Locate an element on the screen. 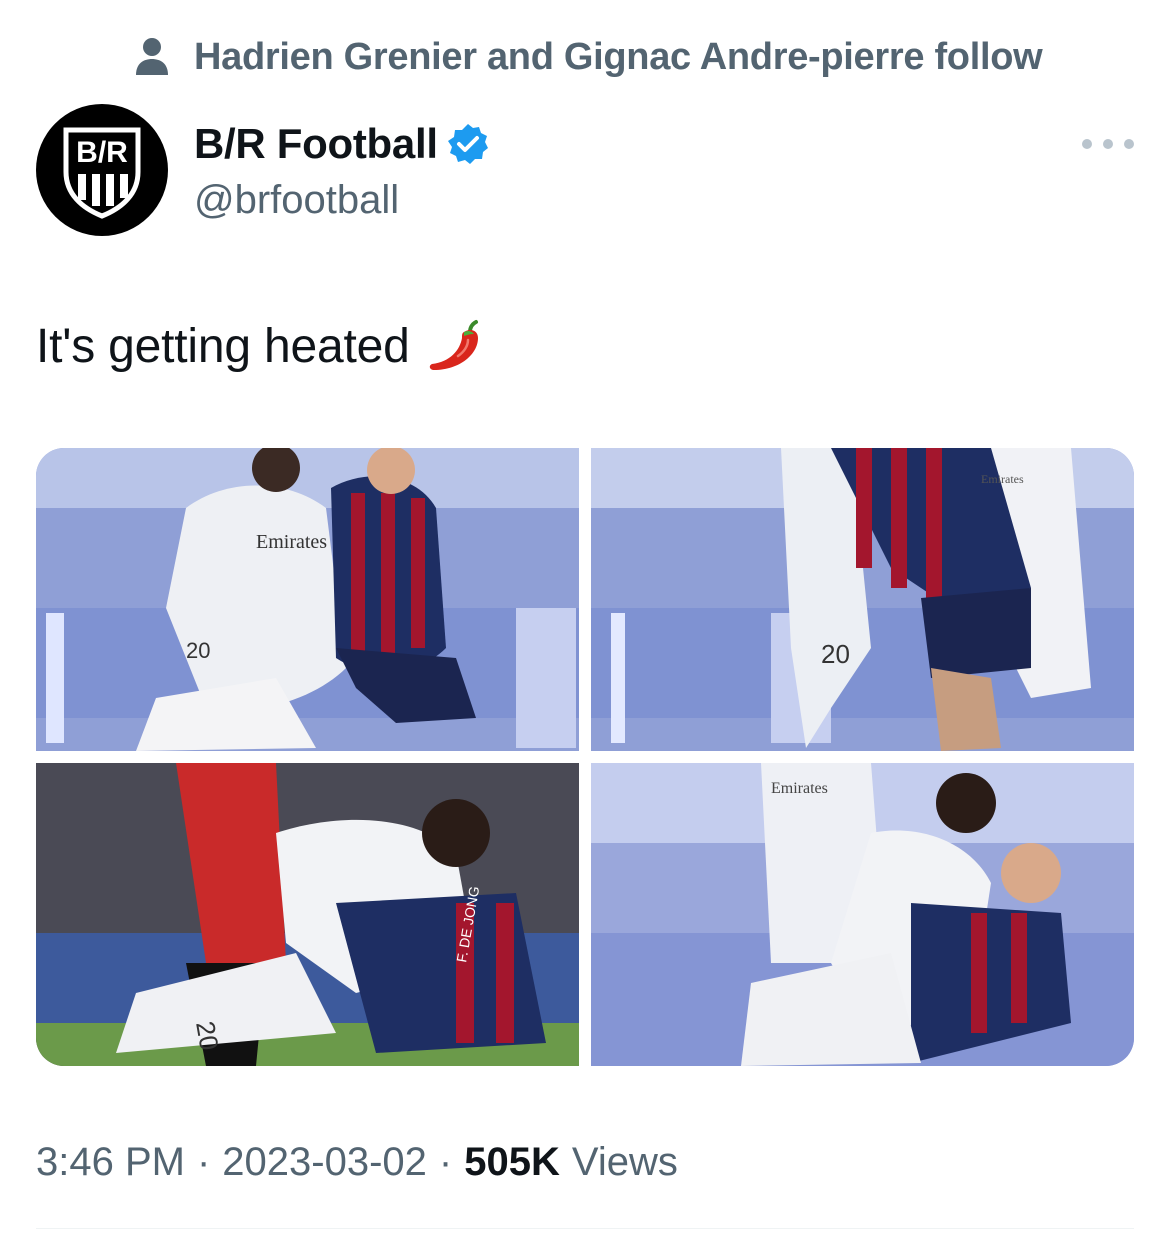 This screenshot has width=1170, height=1242. display-name: B/R Football is located at coordinates (316, 144).